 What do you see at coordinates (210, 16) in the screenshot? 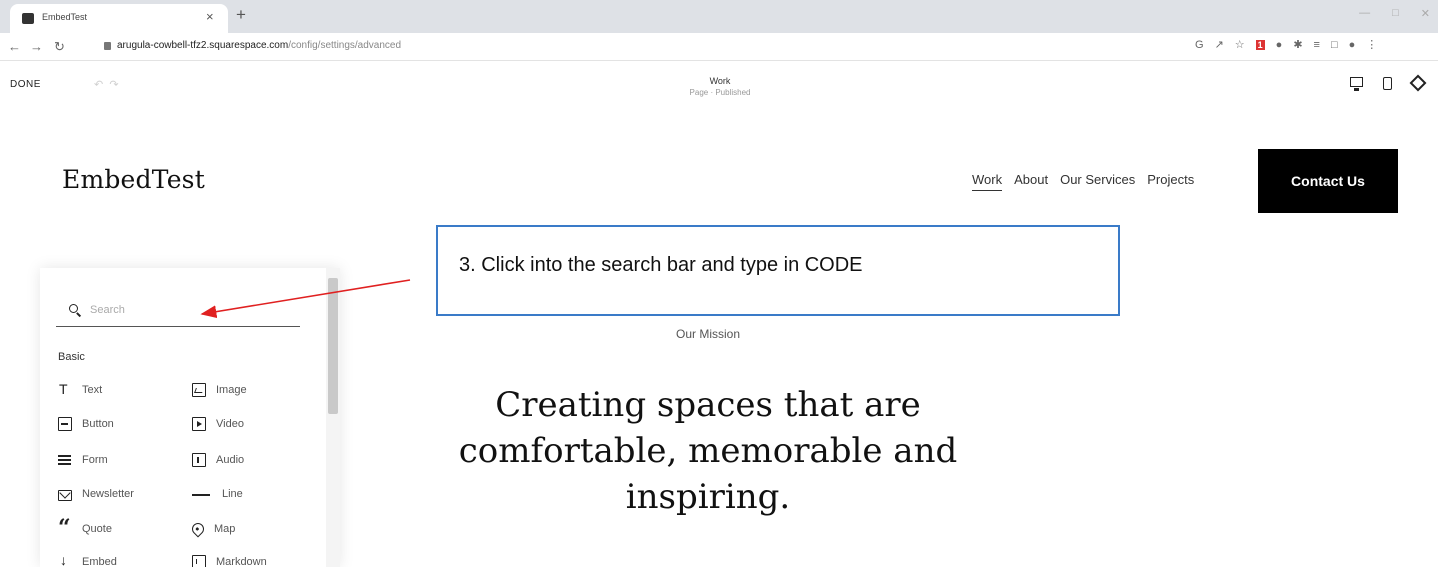
I see `tab-close-icon: ×` at bounding box center [210, 16].